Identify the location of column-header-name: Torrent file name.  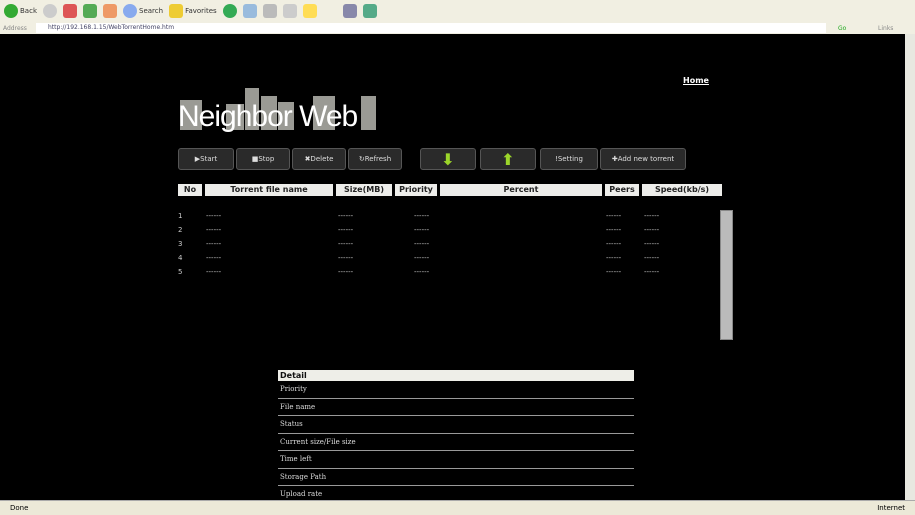
(269, 190).